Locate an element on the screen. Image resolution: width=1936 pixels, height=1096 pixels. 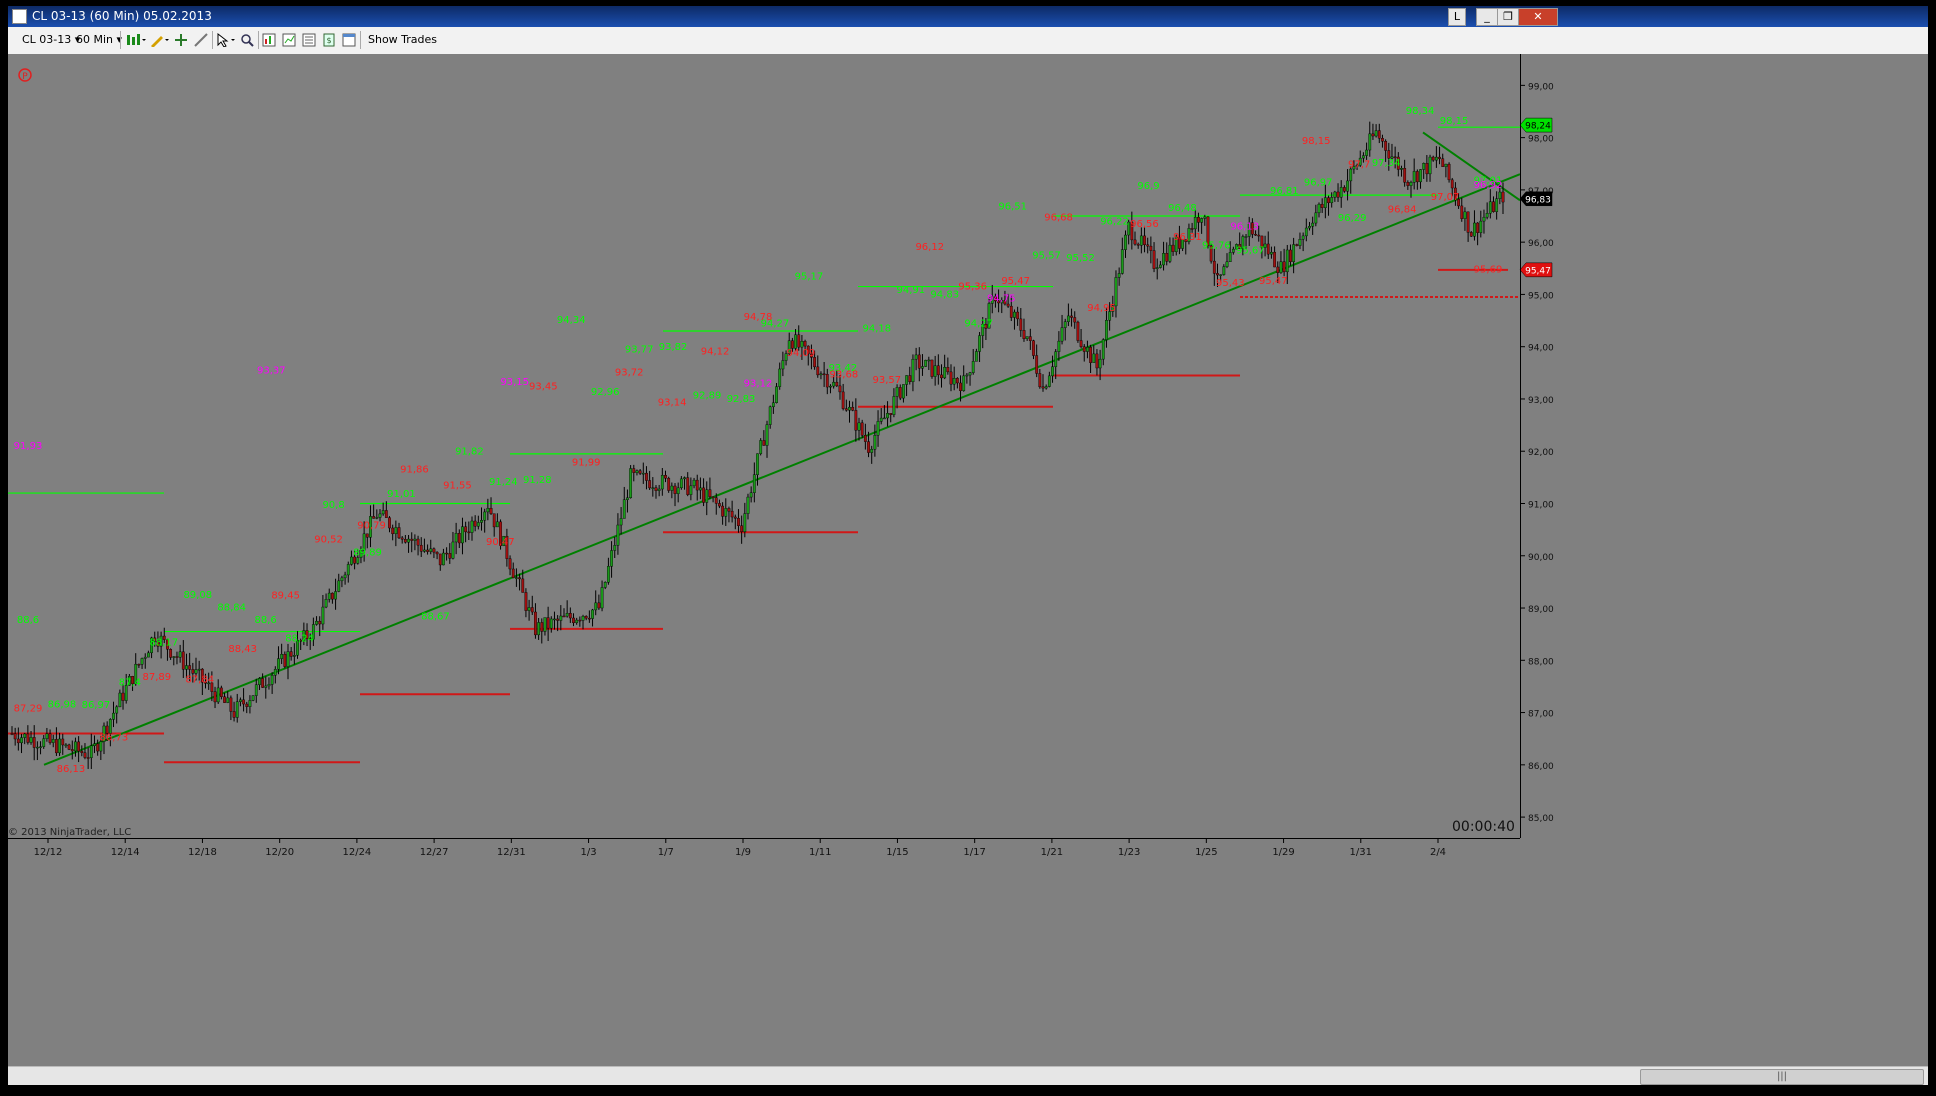
swing-price-label: 94,34 is located at coordinates (571, 320).